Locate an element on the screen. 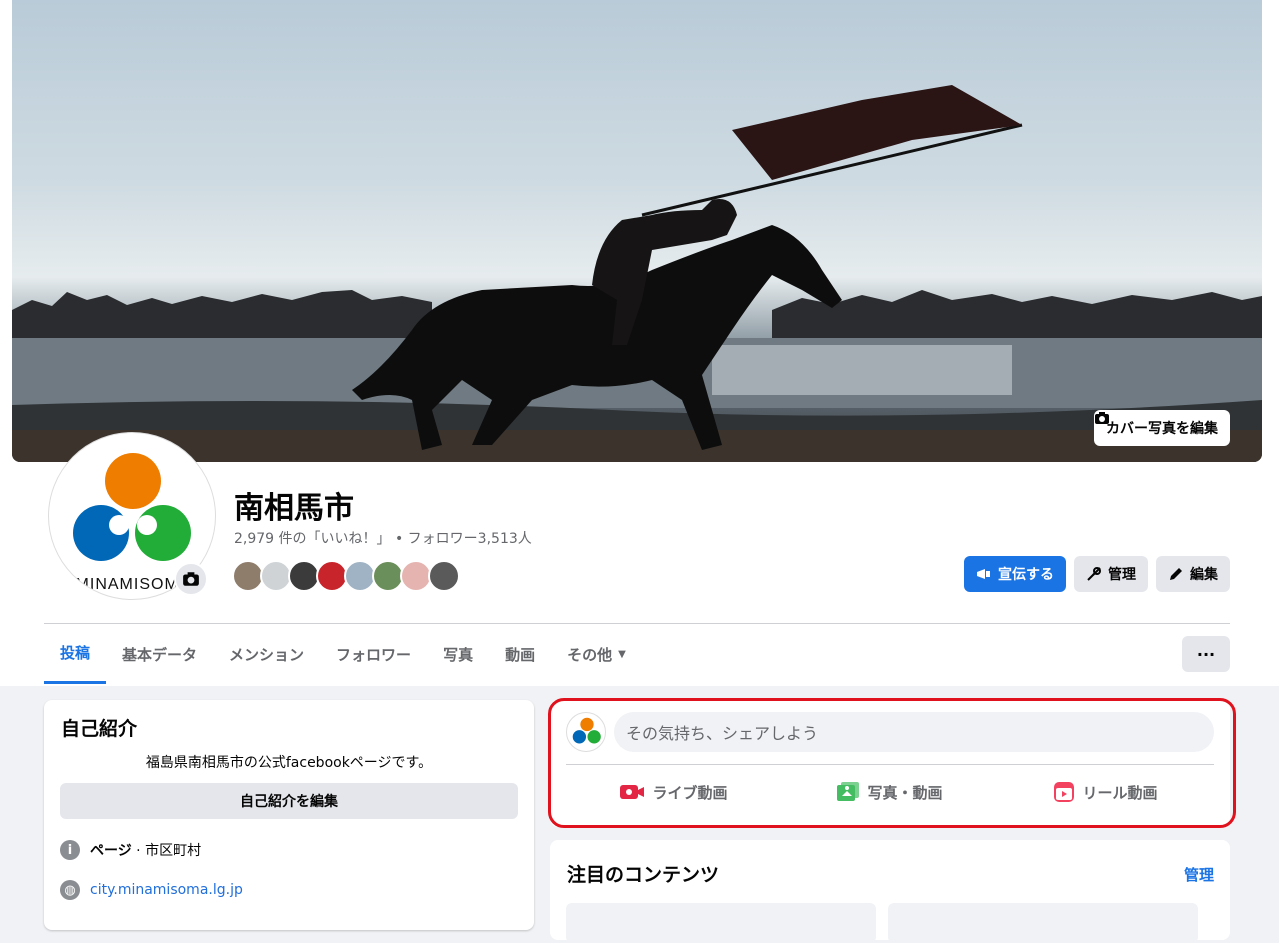 Image resolution: width=1279 pixels, height=943 pixels. intro-title: 自己紹介 is located at coordinates (99, 729).